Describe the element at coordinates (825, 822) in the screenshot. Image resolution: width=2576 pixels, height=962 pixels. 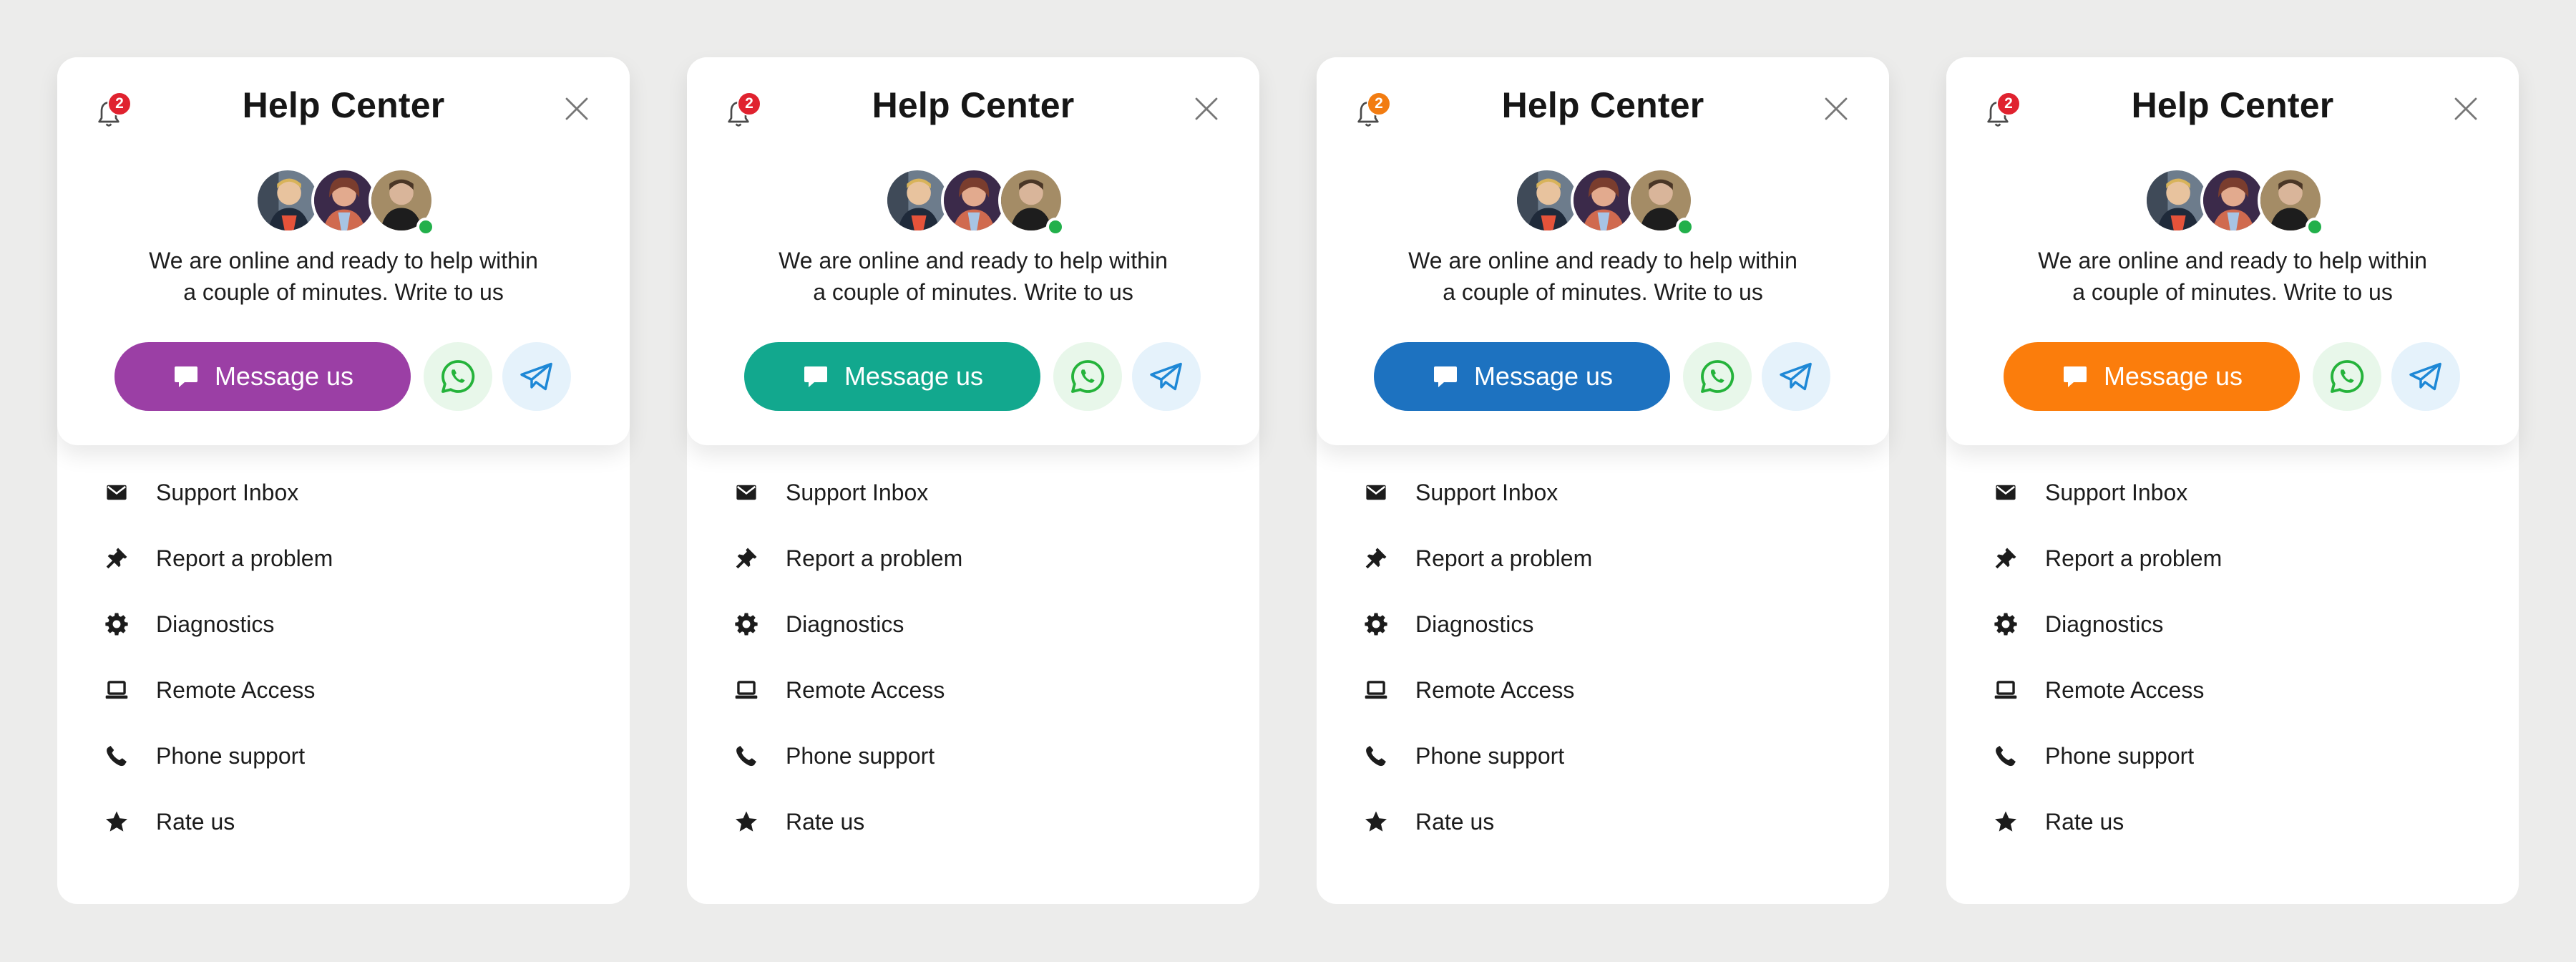
I see `menu-item-label: Rate us` at that location.